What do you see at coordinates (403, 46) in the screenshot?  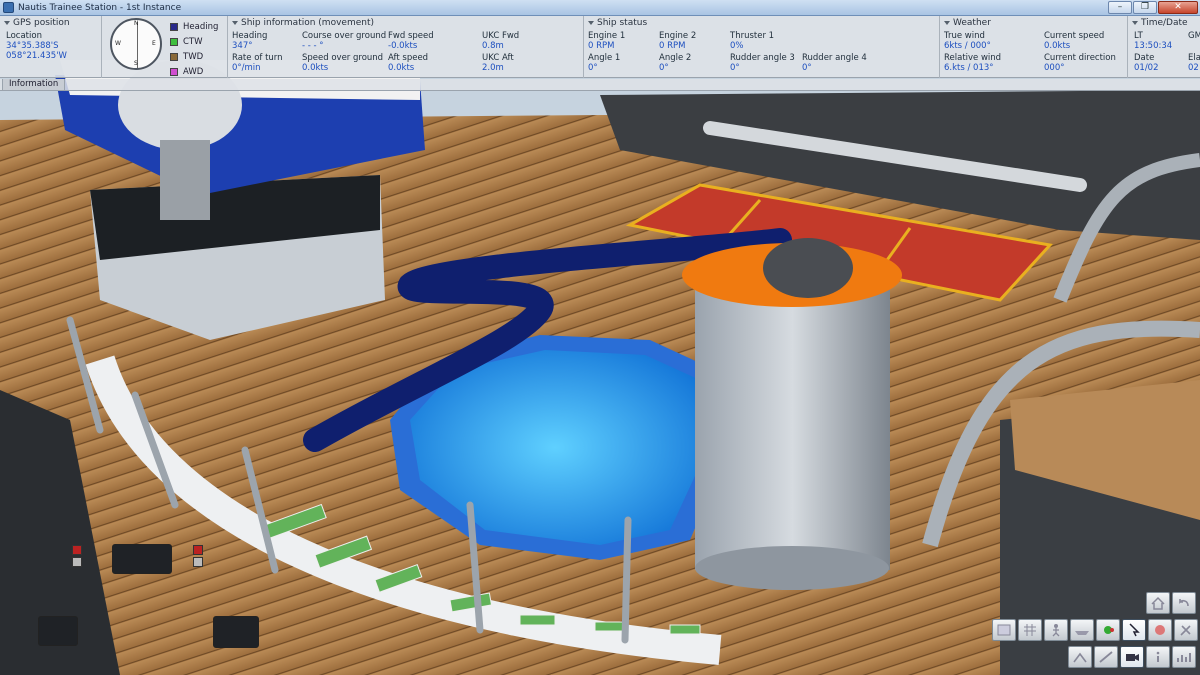 I see `fwd-speed-value: -0.0kts` at bounding box center [403, 46].